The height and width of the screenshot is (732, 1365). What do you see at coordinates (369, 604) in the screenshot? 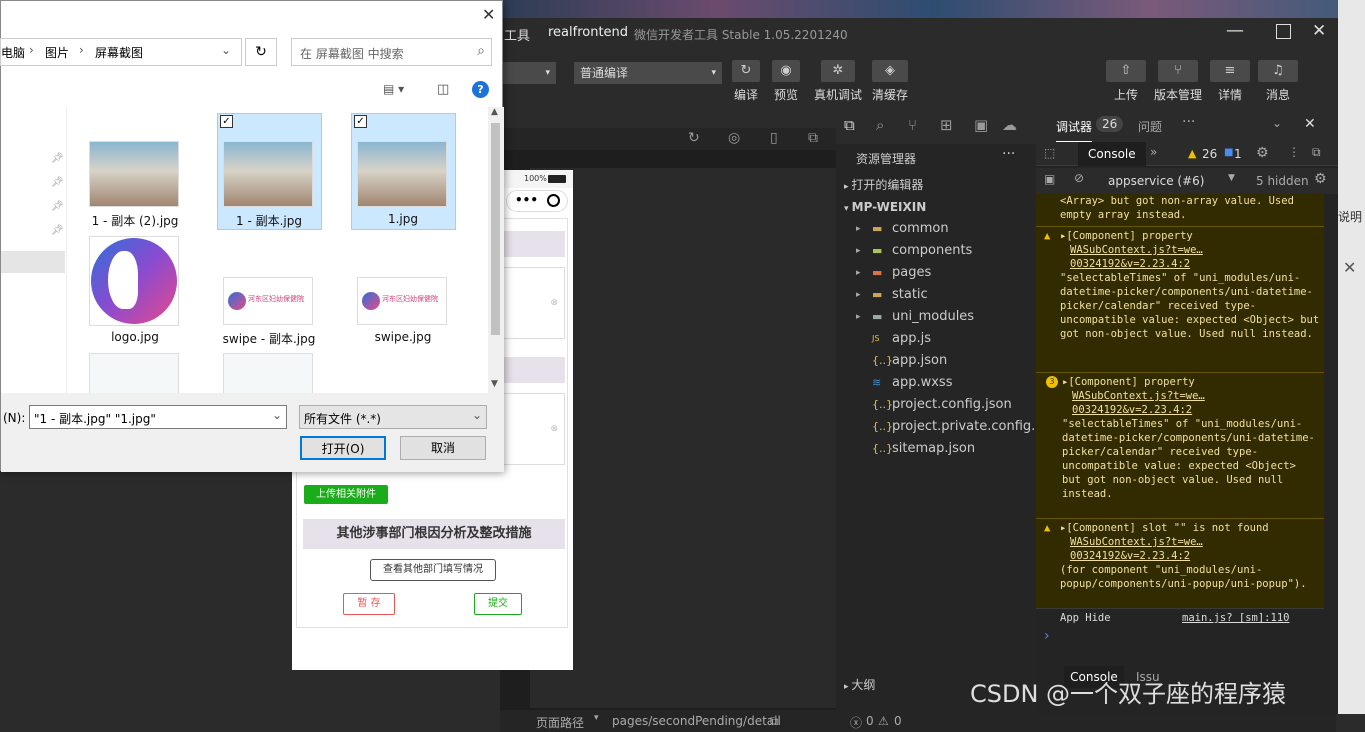
I see `save-draft-button: 暂 存` at bounding box center [369, 604].